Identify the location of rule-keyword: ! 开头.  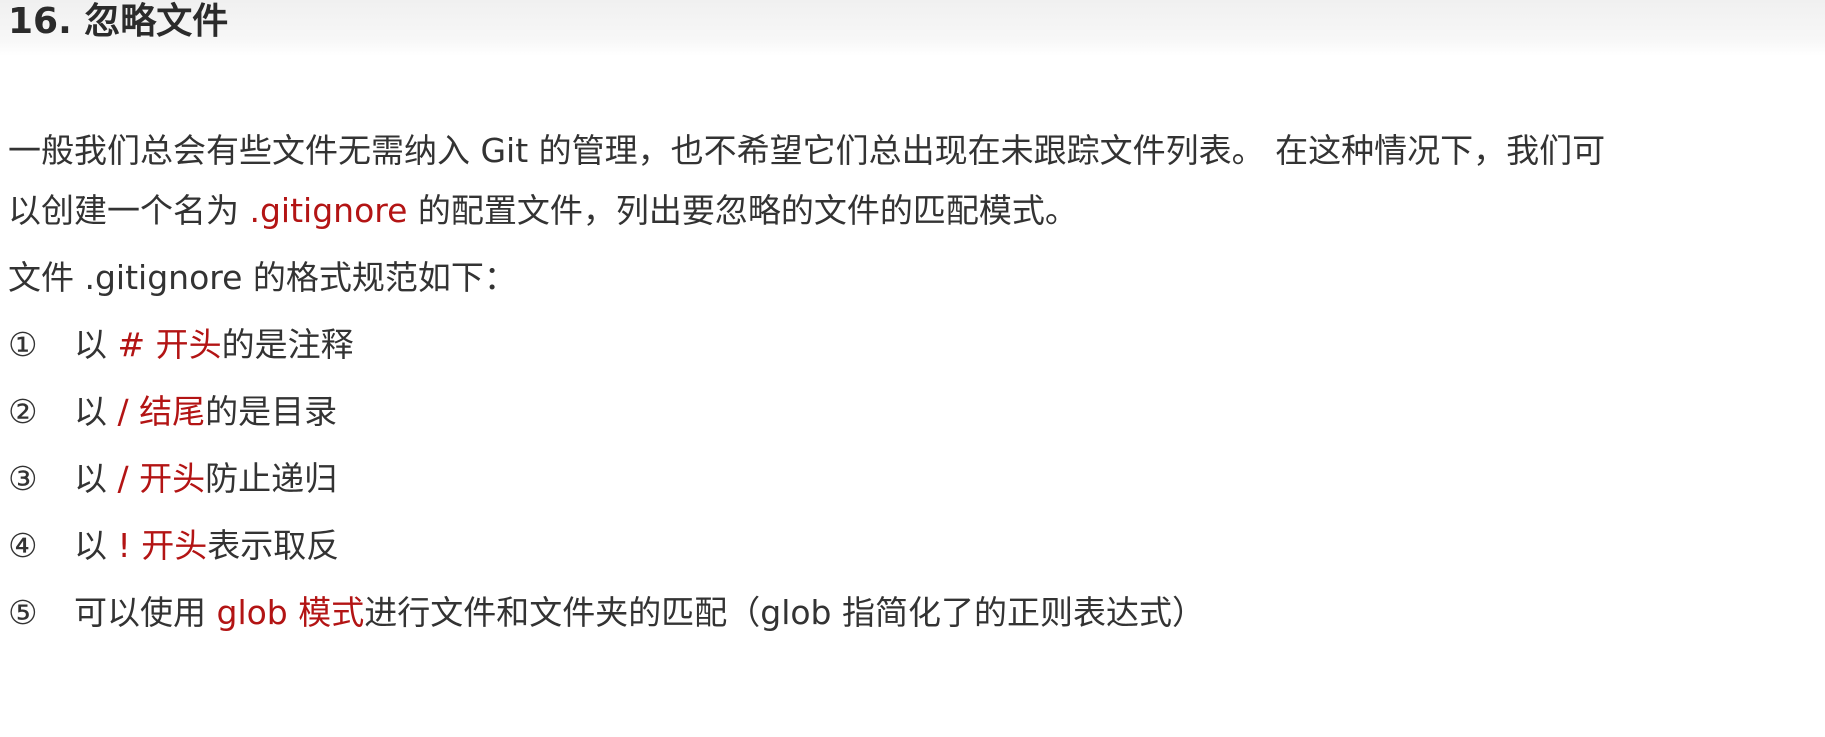
(162, 545).